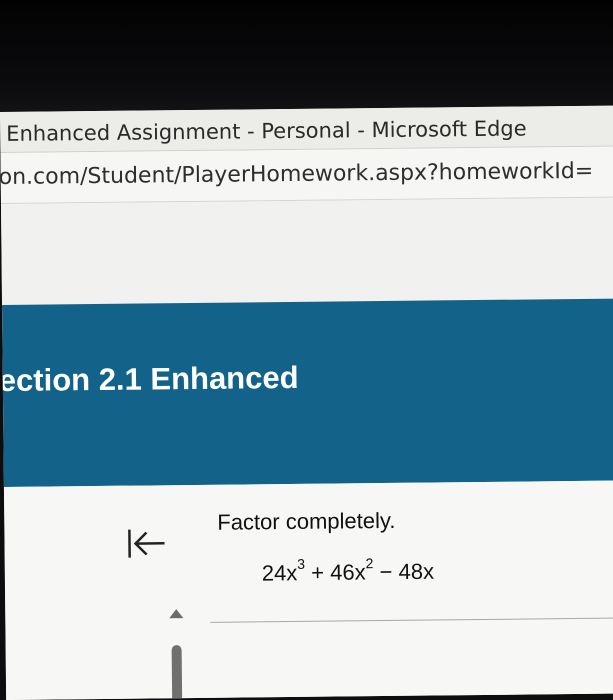 This screenshot has width=613, height=700. I want to click on operator-minus: −, so click(386, 572).